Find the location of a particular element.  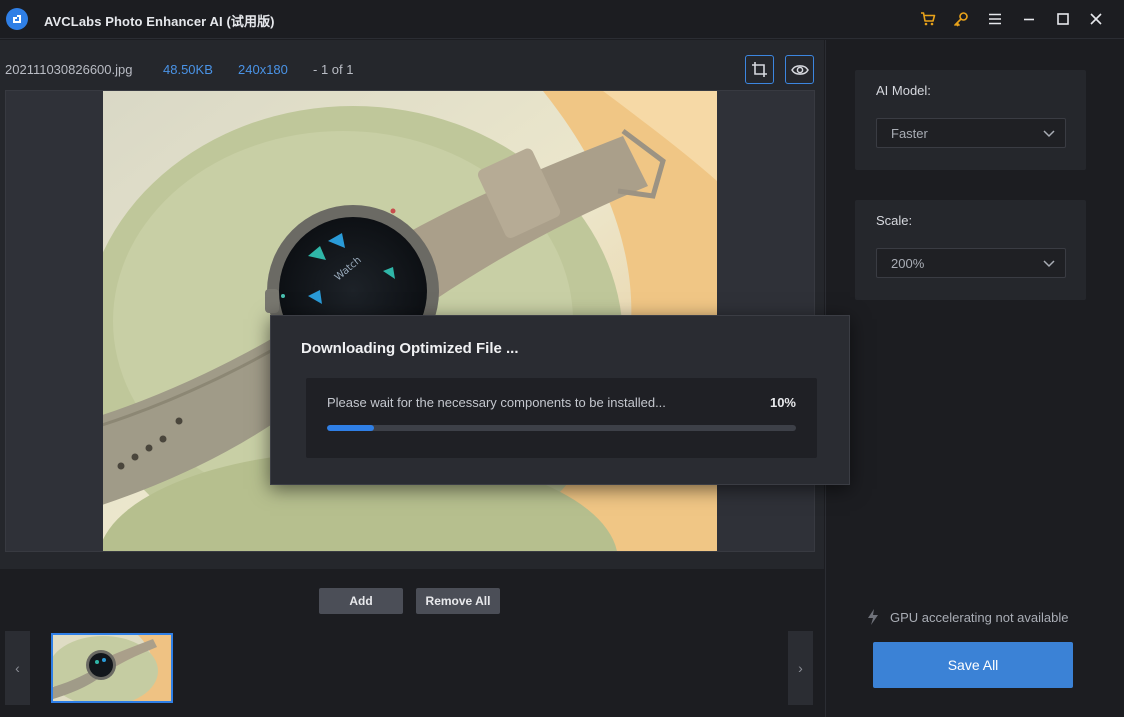

maximize-icon is located at coordinates (1063, 19).